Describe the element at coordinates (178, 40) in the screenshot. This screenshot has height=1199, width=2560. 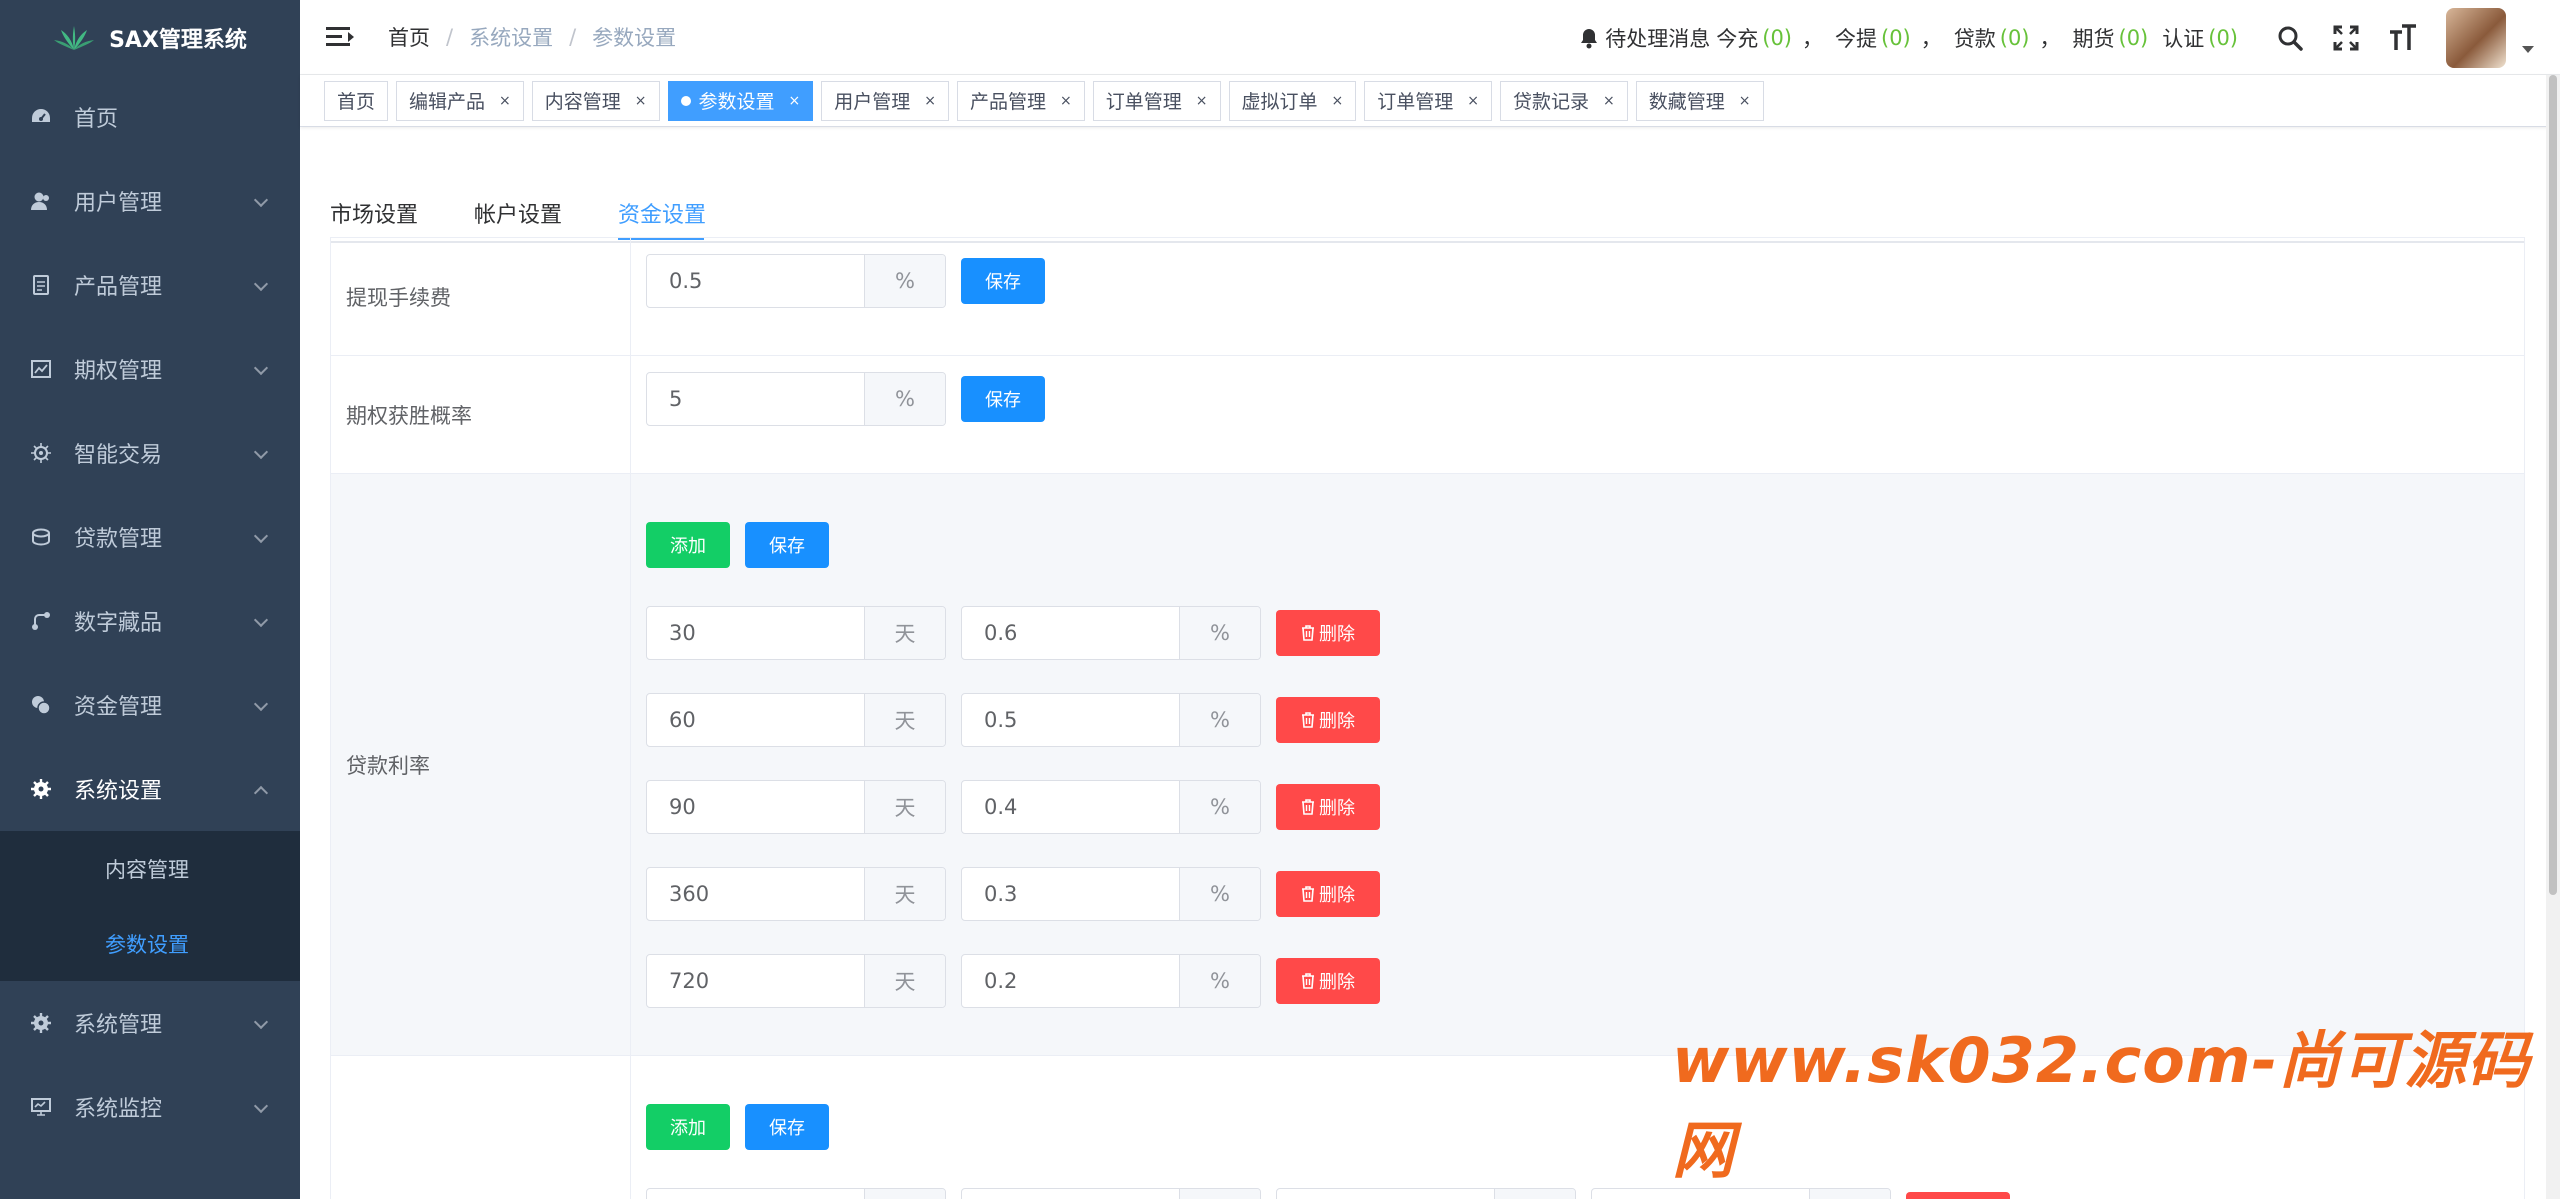
I see `app-title: SAX管理系统` at that location.